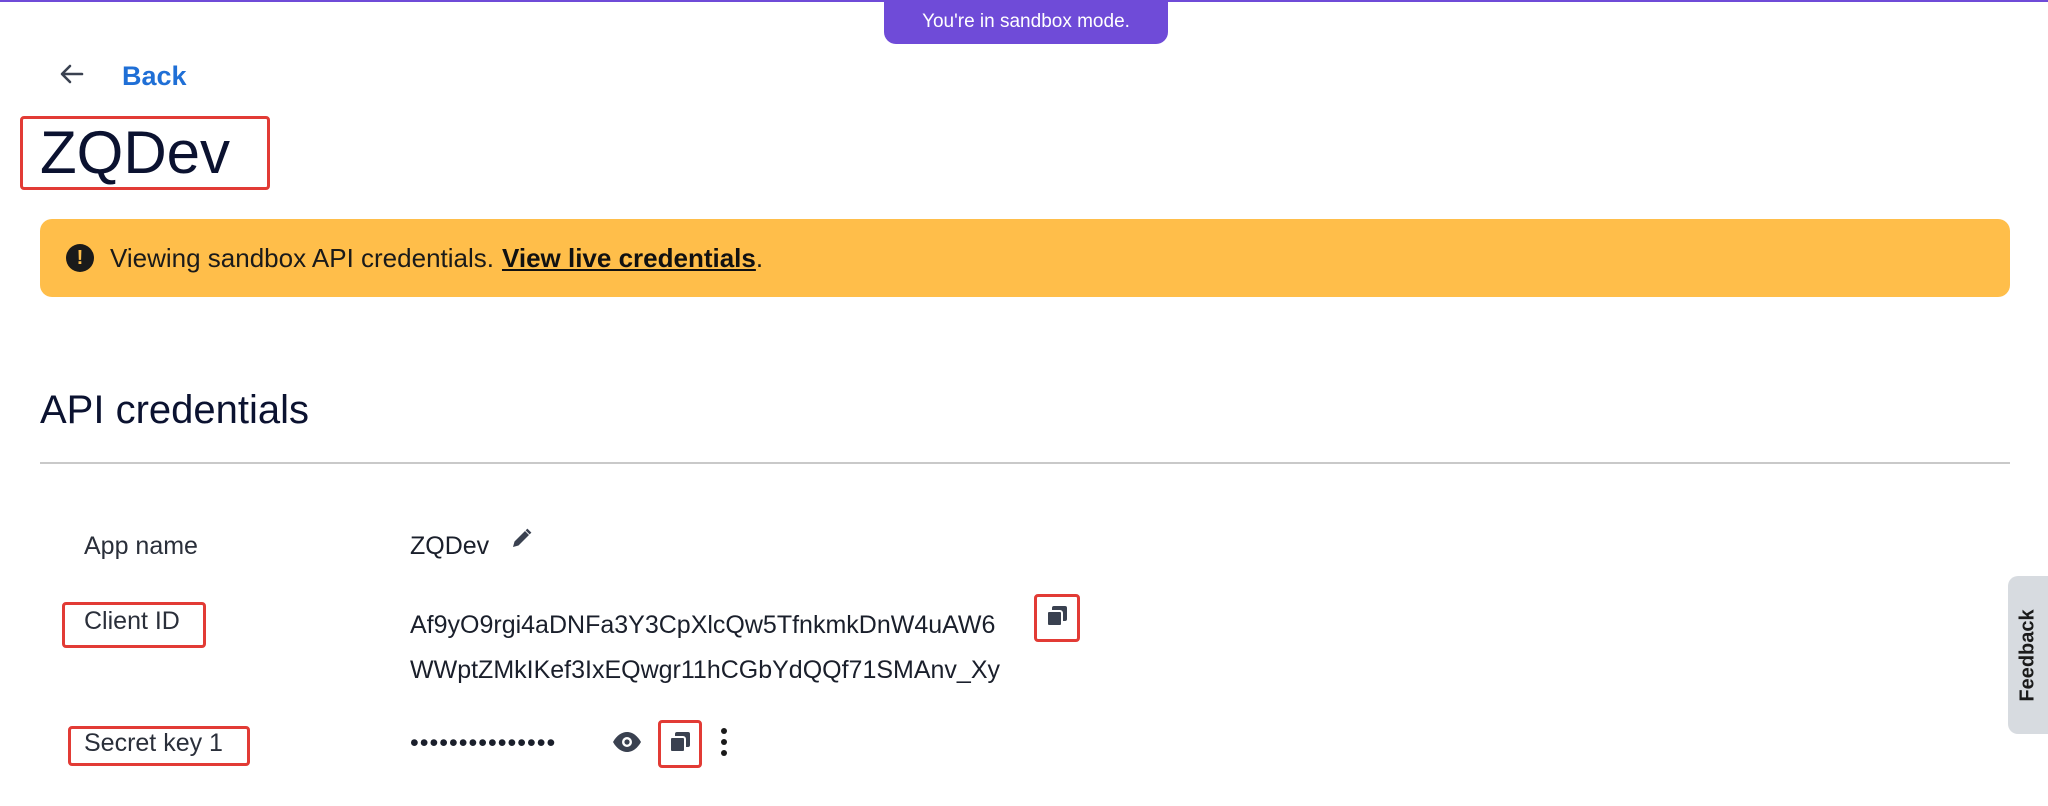  I want to click on pencil-icon, so click(521, 541).